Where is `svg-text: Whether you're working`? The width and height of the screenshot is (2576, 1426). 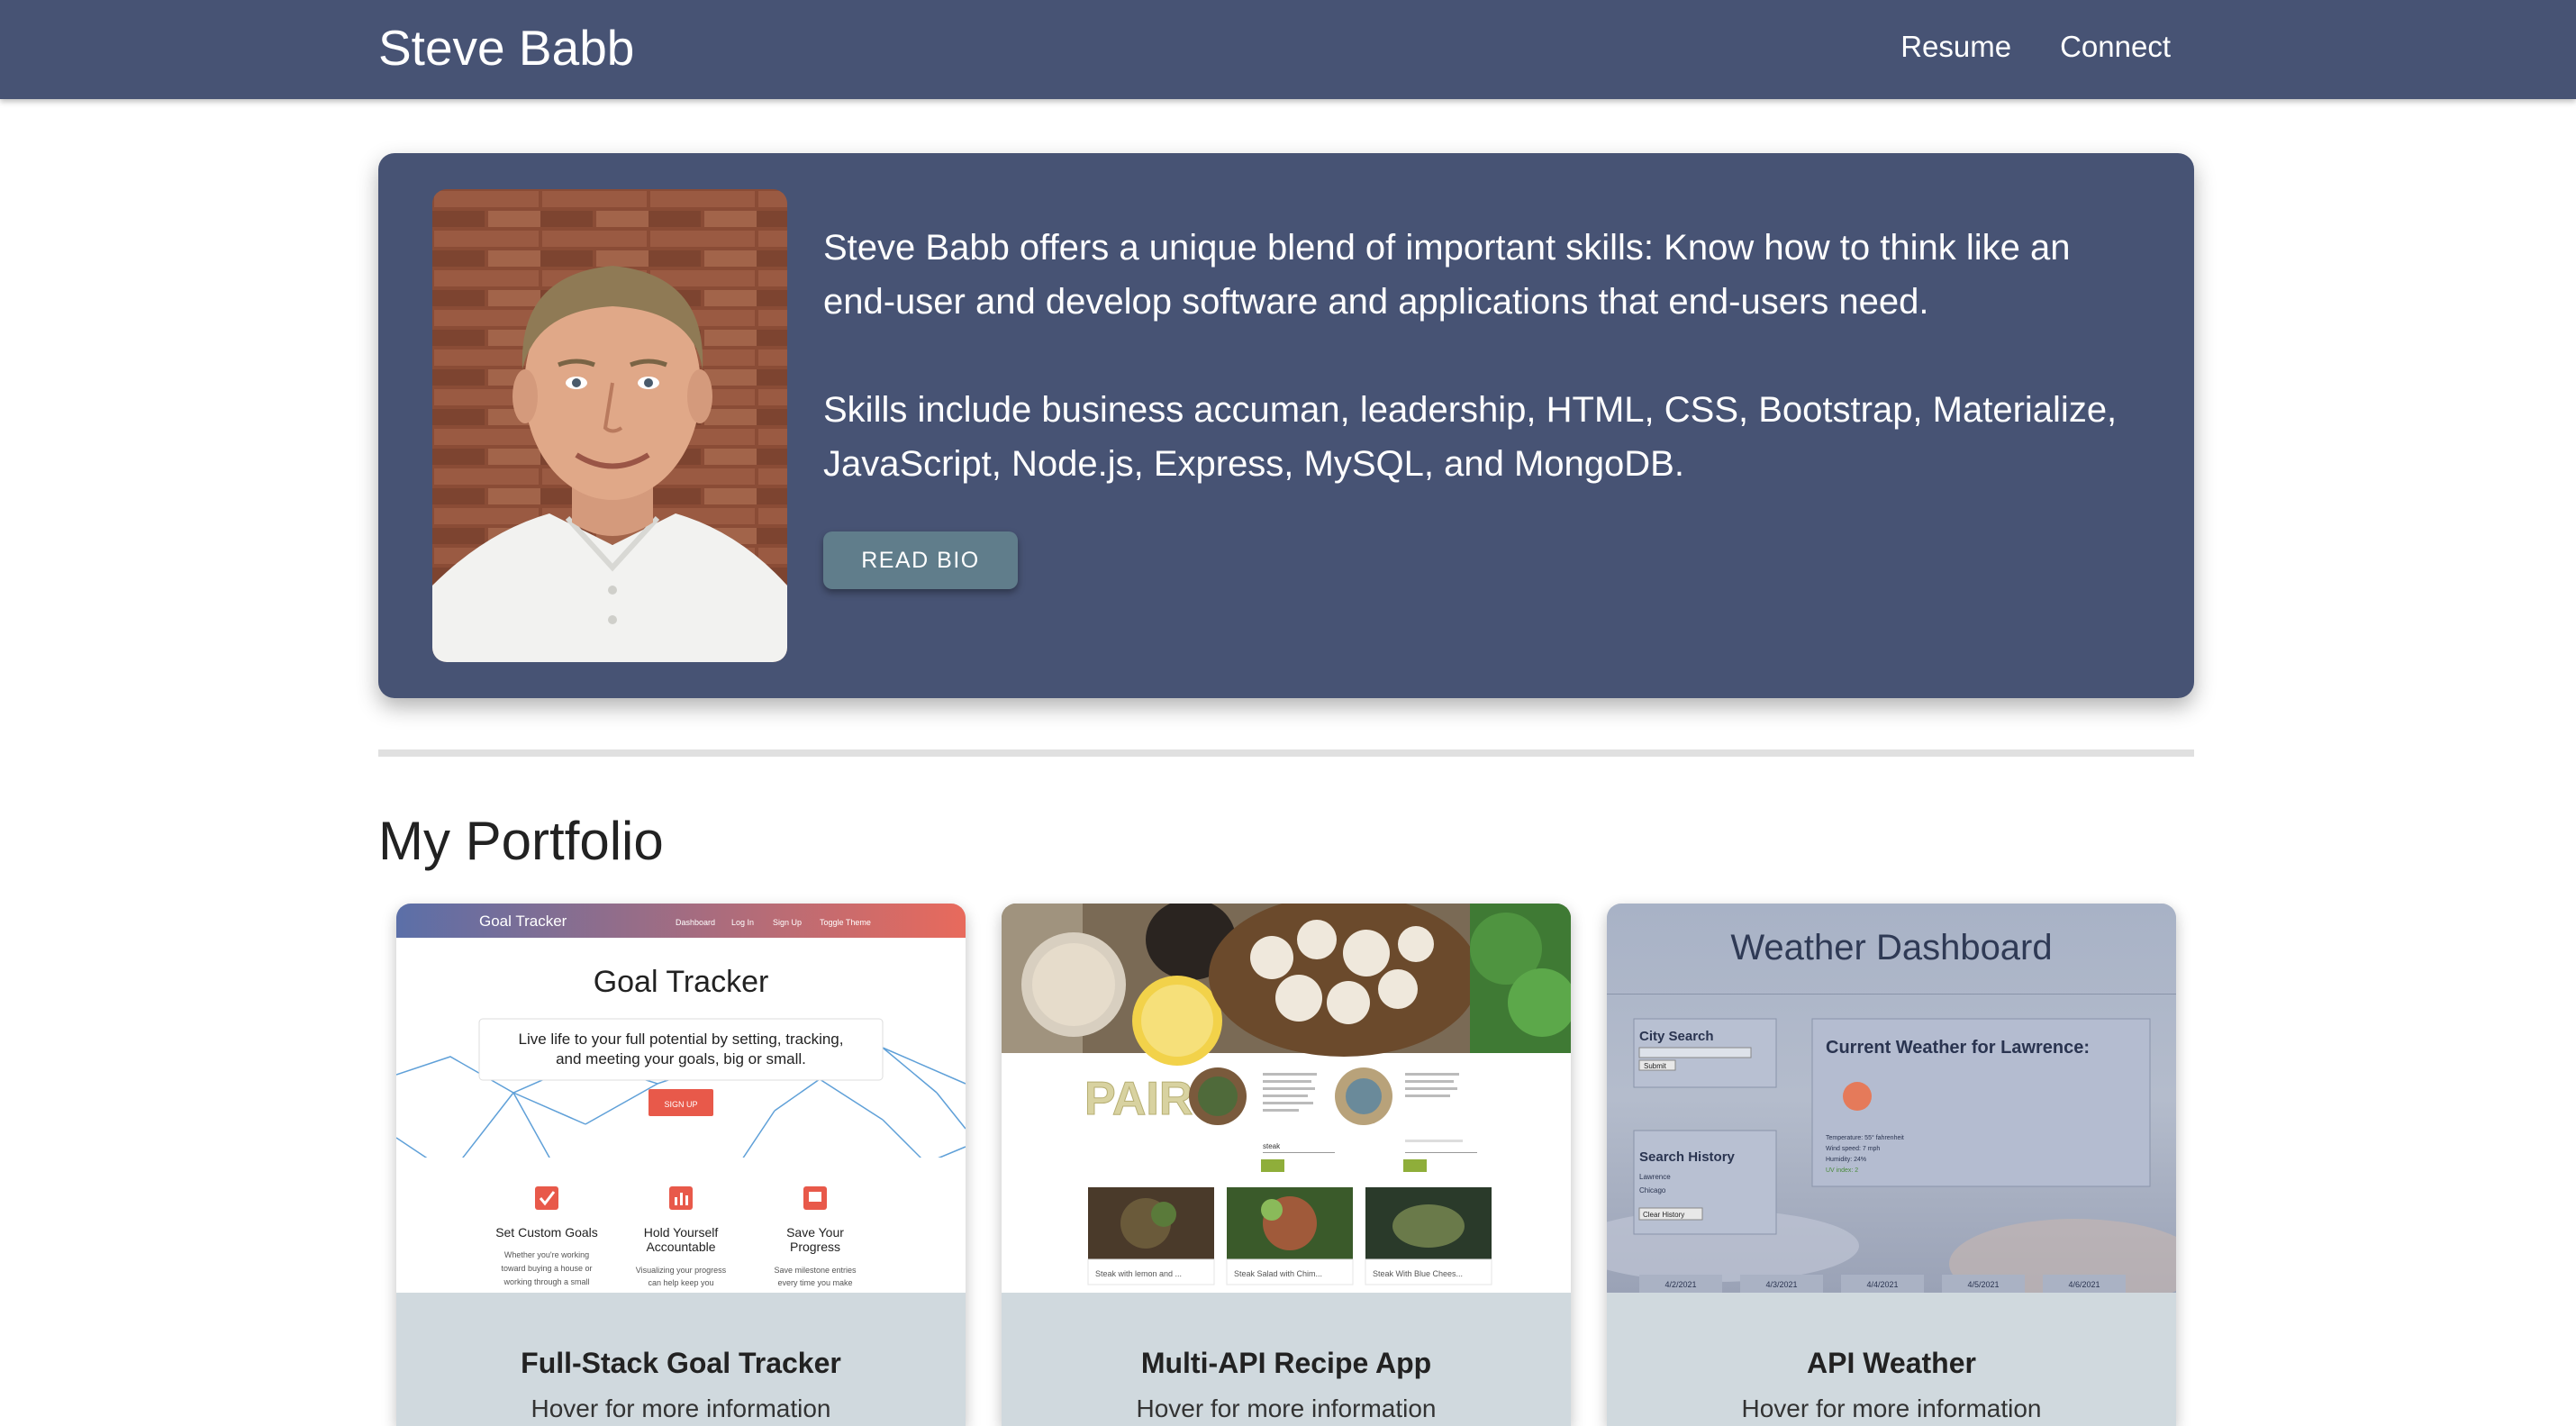
svg-text: Whether you're working is located at coordinates (546, 1254).